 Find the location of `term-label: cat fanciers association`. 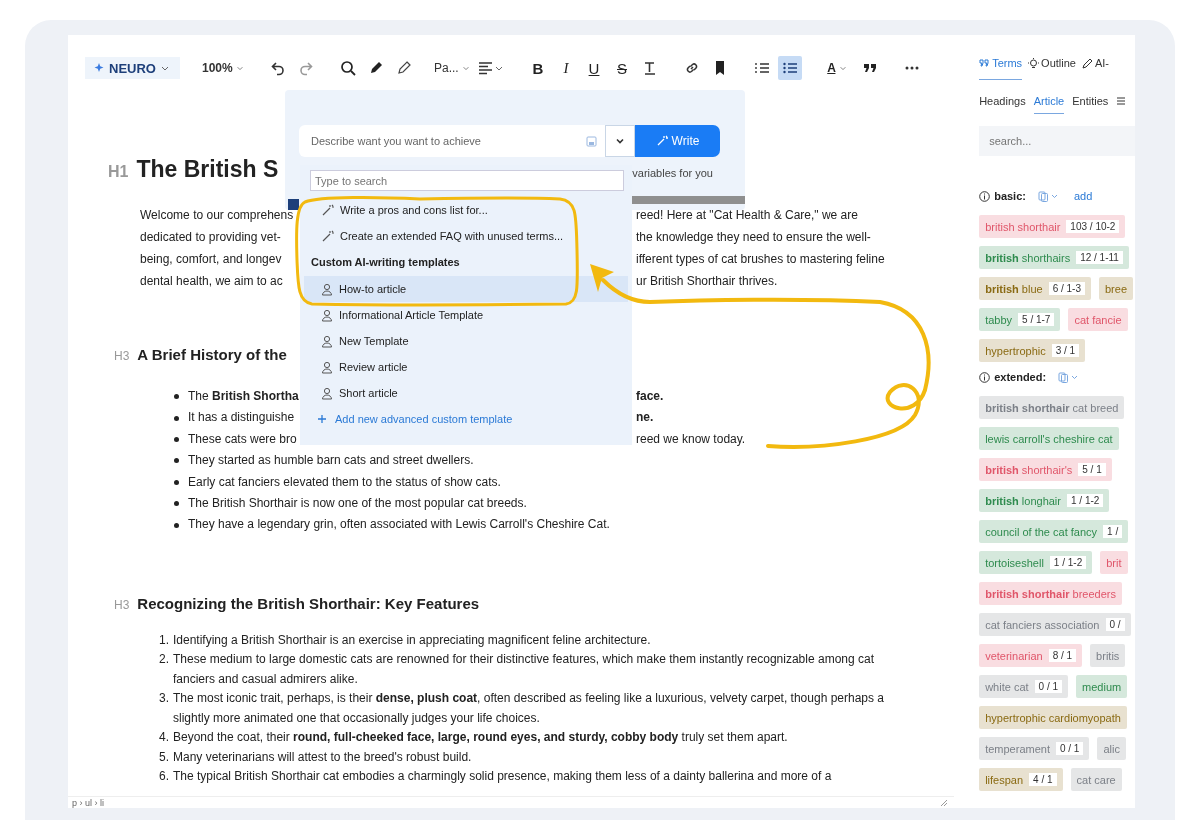

term-label: cat fanciers association is located at coordinates (1042, 624).